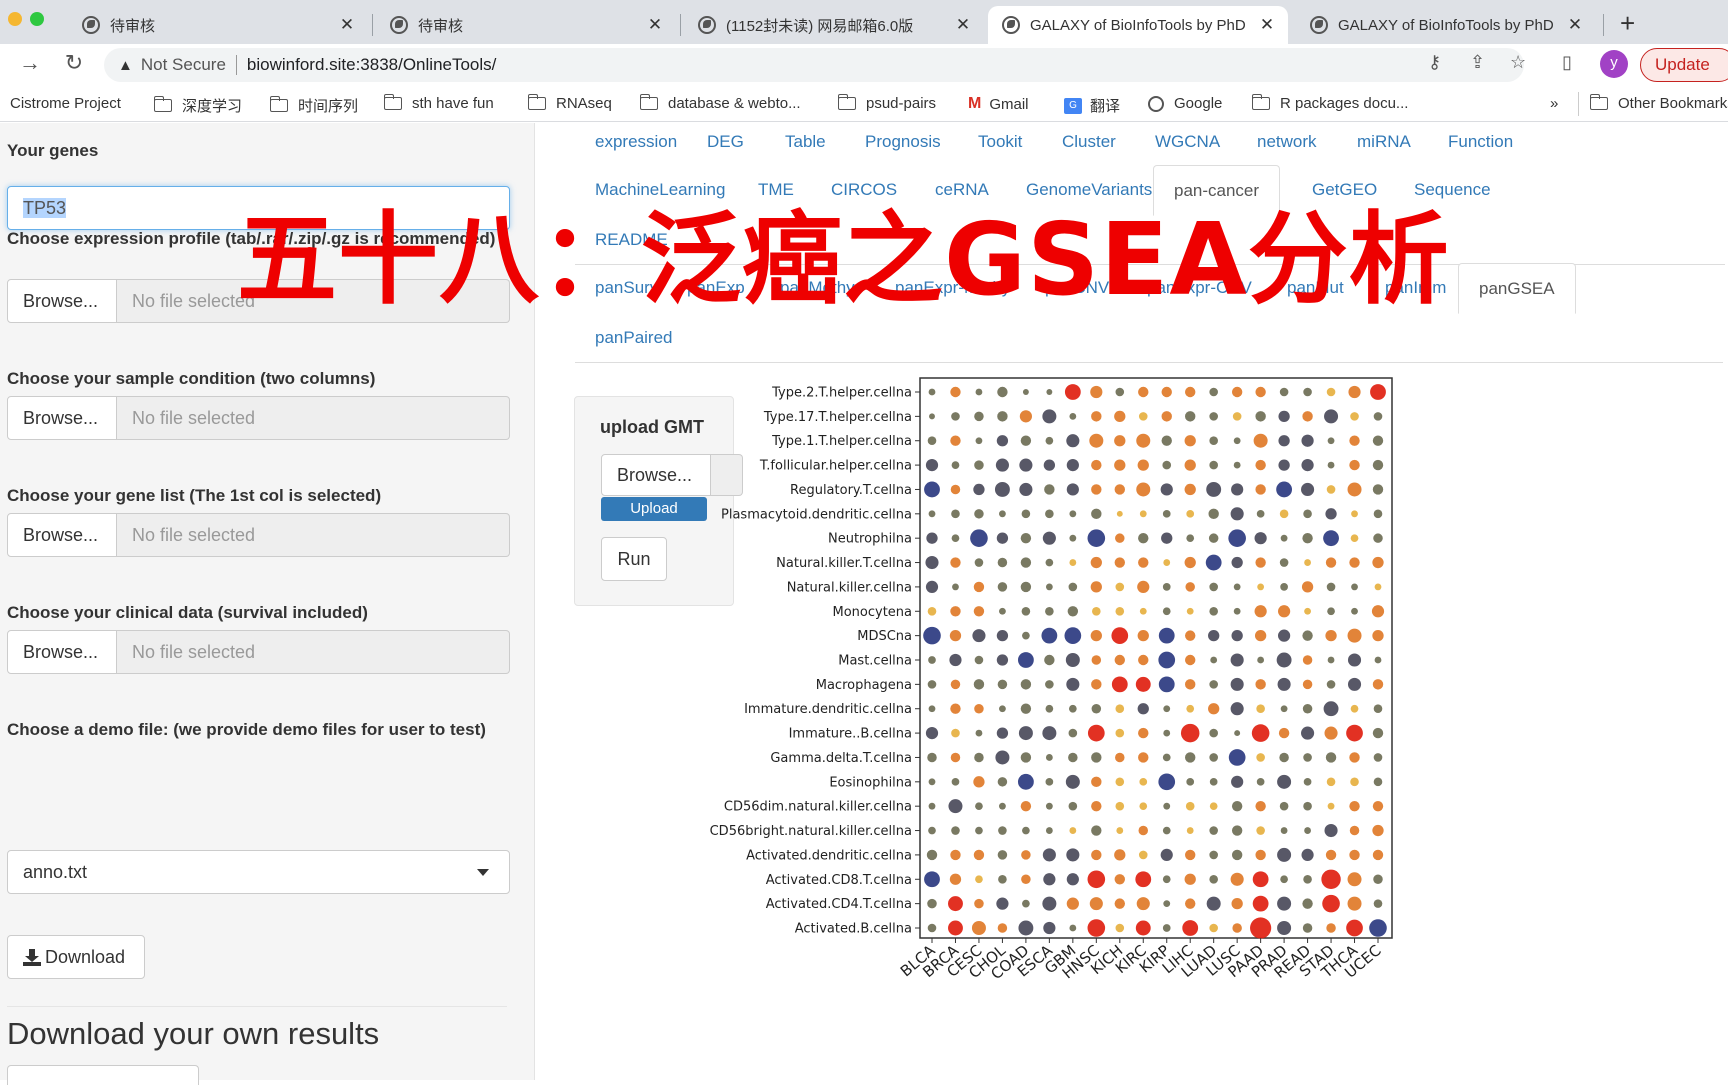 The width and height of the screenshot is (1728, 1085). I want to click on tab-pan-cancer: pan-cancer, so click(1217, 190).